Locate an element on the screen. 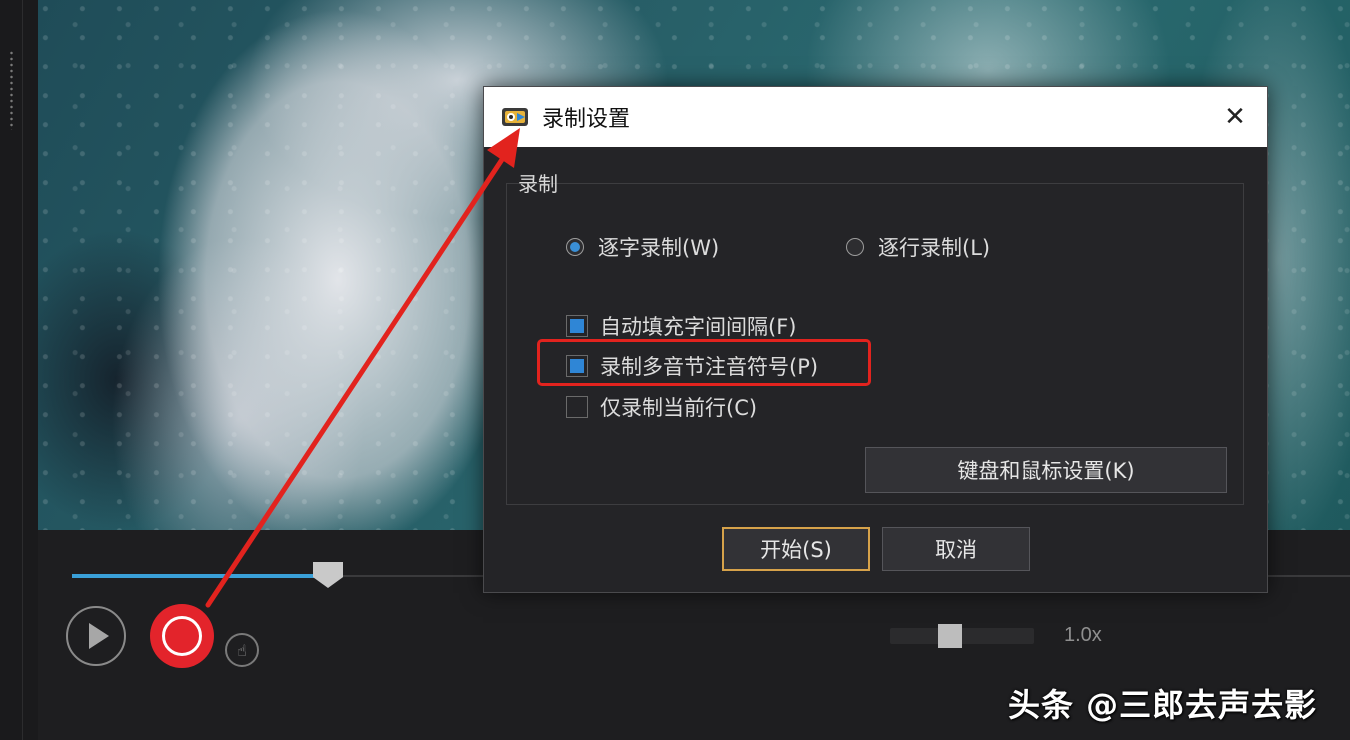  watermark: 头条 @三郎去声去影 is located at coordinates (1163, 705).